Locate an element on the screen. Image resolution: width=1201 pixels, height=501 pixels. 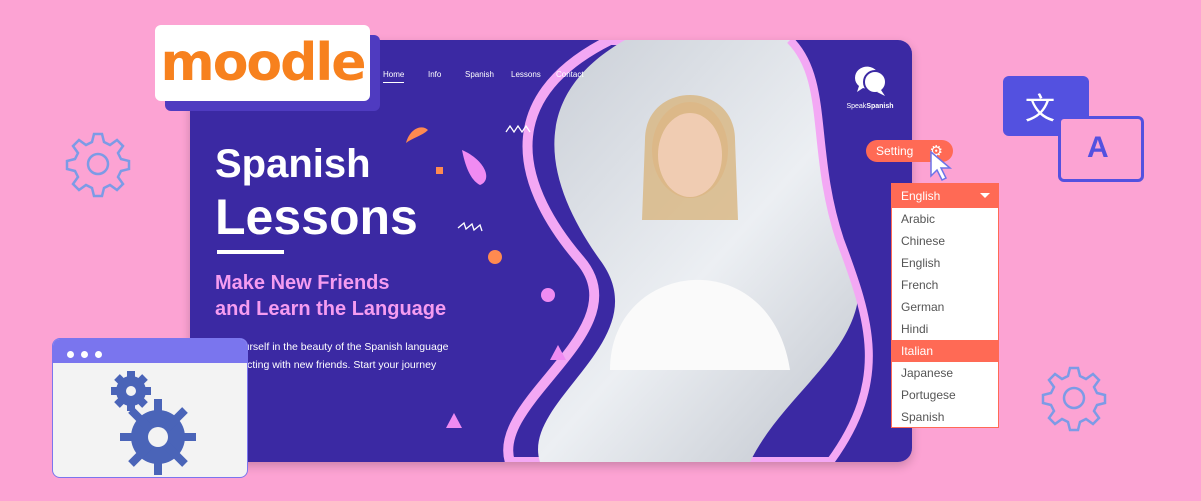
site-logo: SpeakSpanish is located at coordinates (870, 86).